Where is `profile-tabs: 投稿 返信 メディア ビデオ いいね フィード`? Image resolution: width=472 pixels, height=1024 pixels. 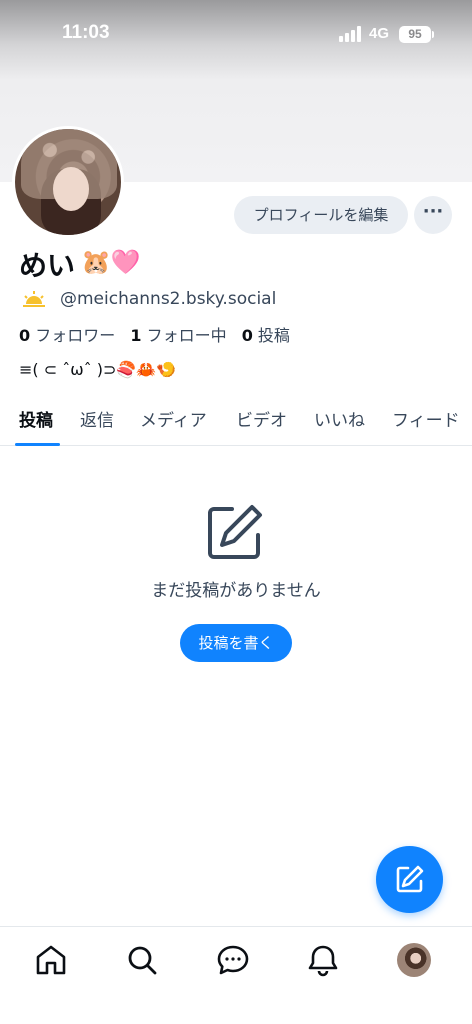 profile-tabs: 投稿 返信 メディア ビデオ いいね フィード is located at coordinates (236, 421).